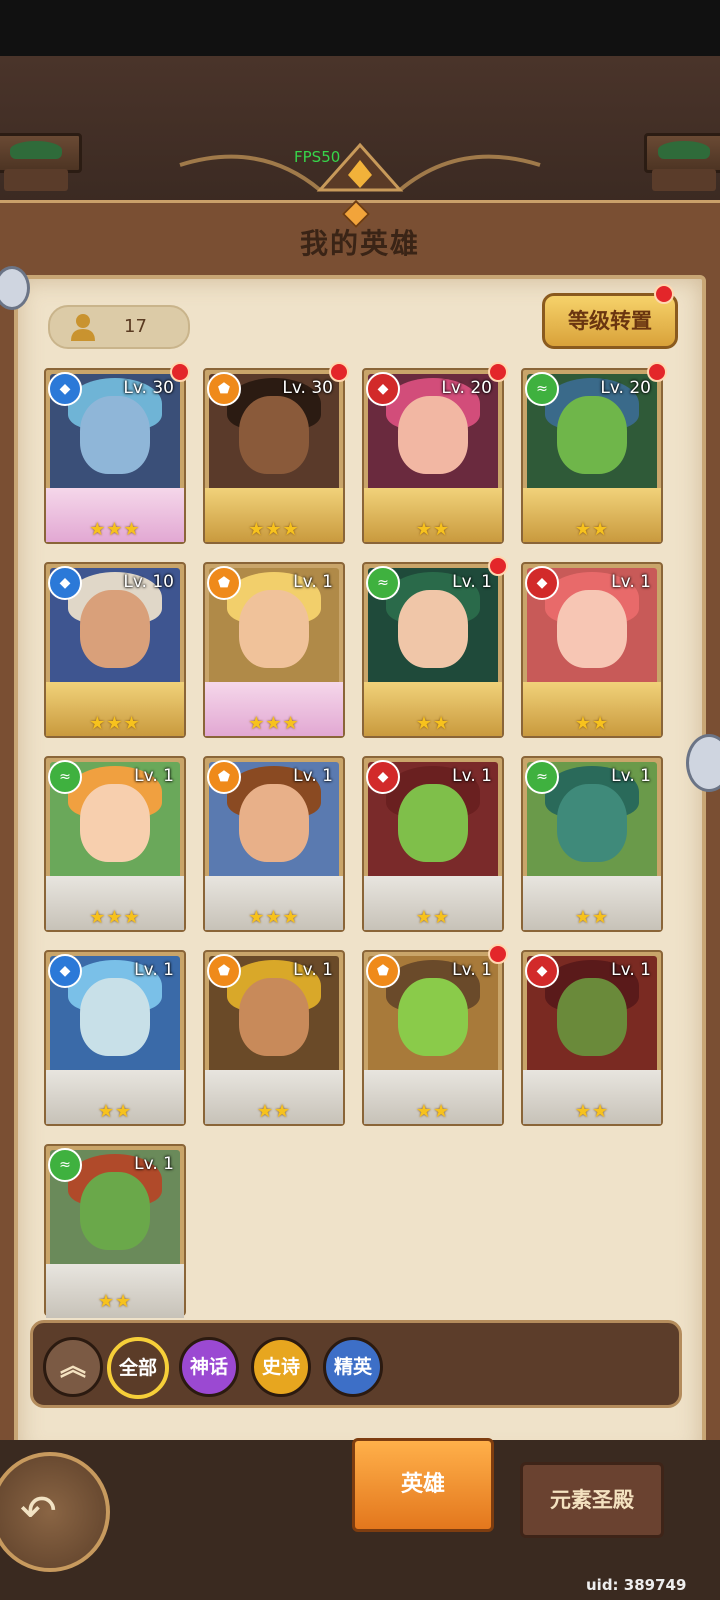  What do you see at coordinates (117, 453) in the screenshot?
I see `hero-card: ◆ Lv. 30 ★★★` at bounding box center [117, 453].